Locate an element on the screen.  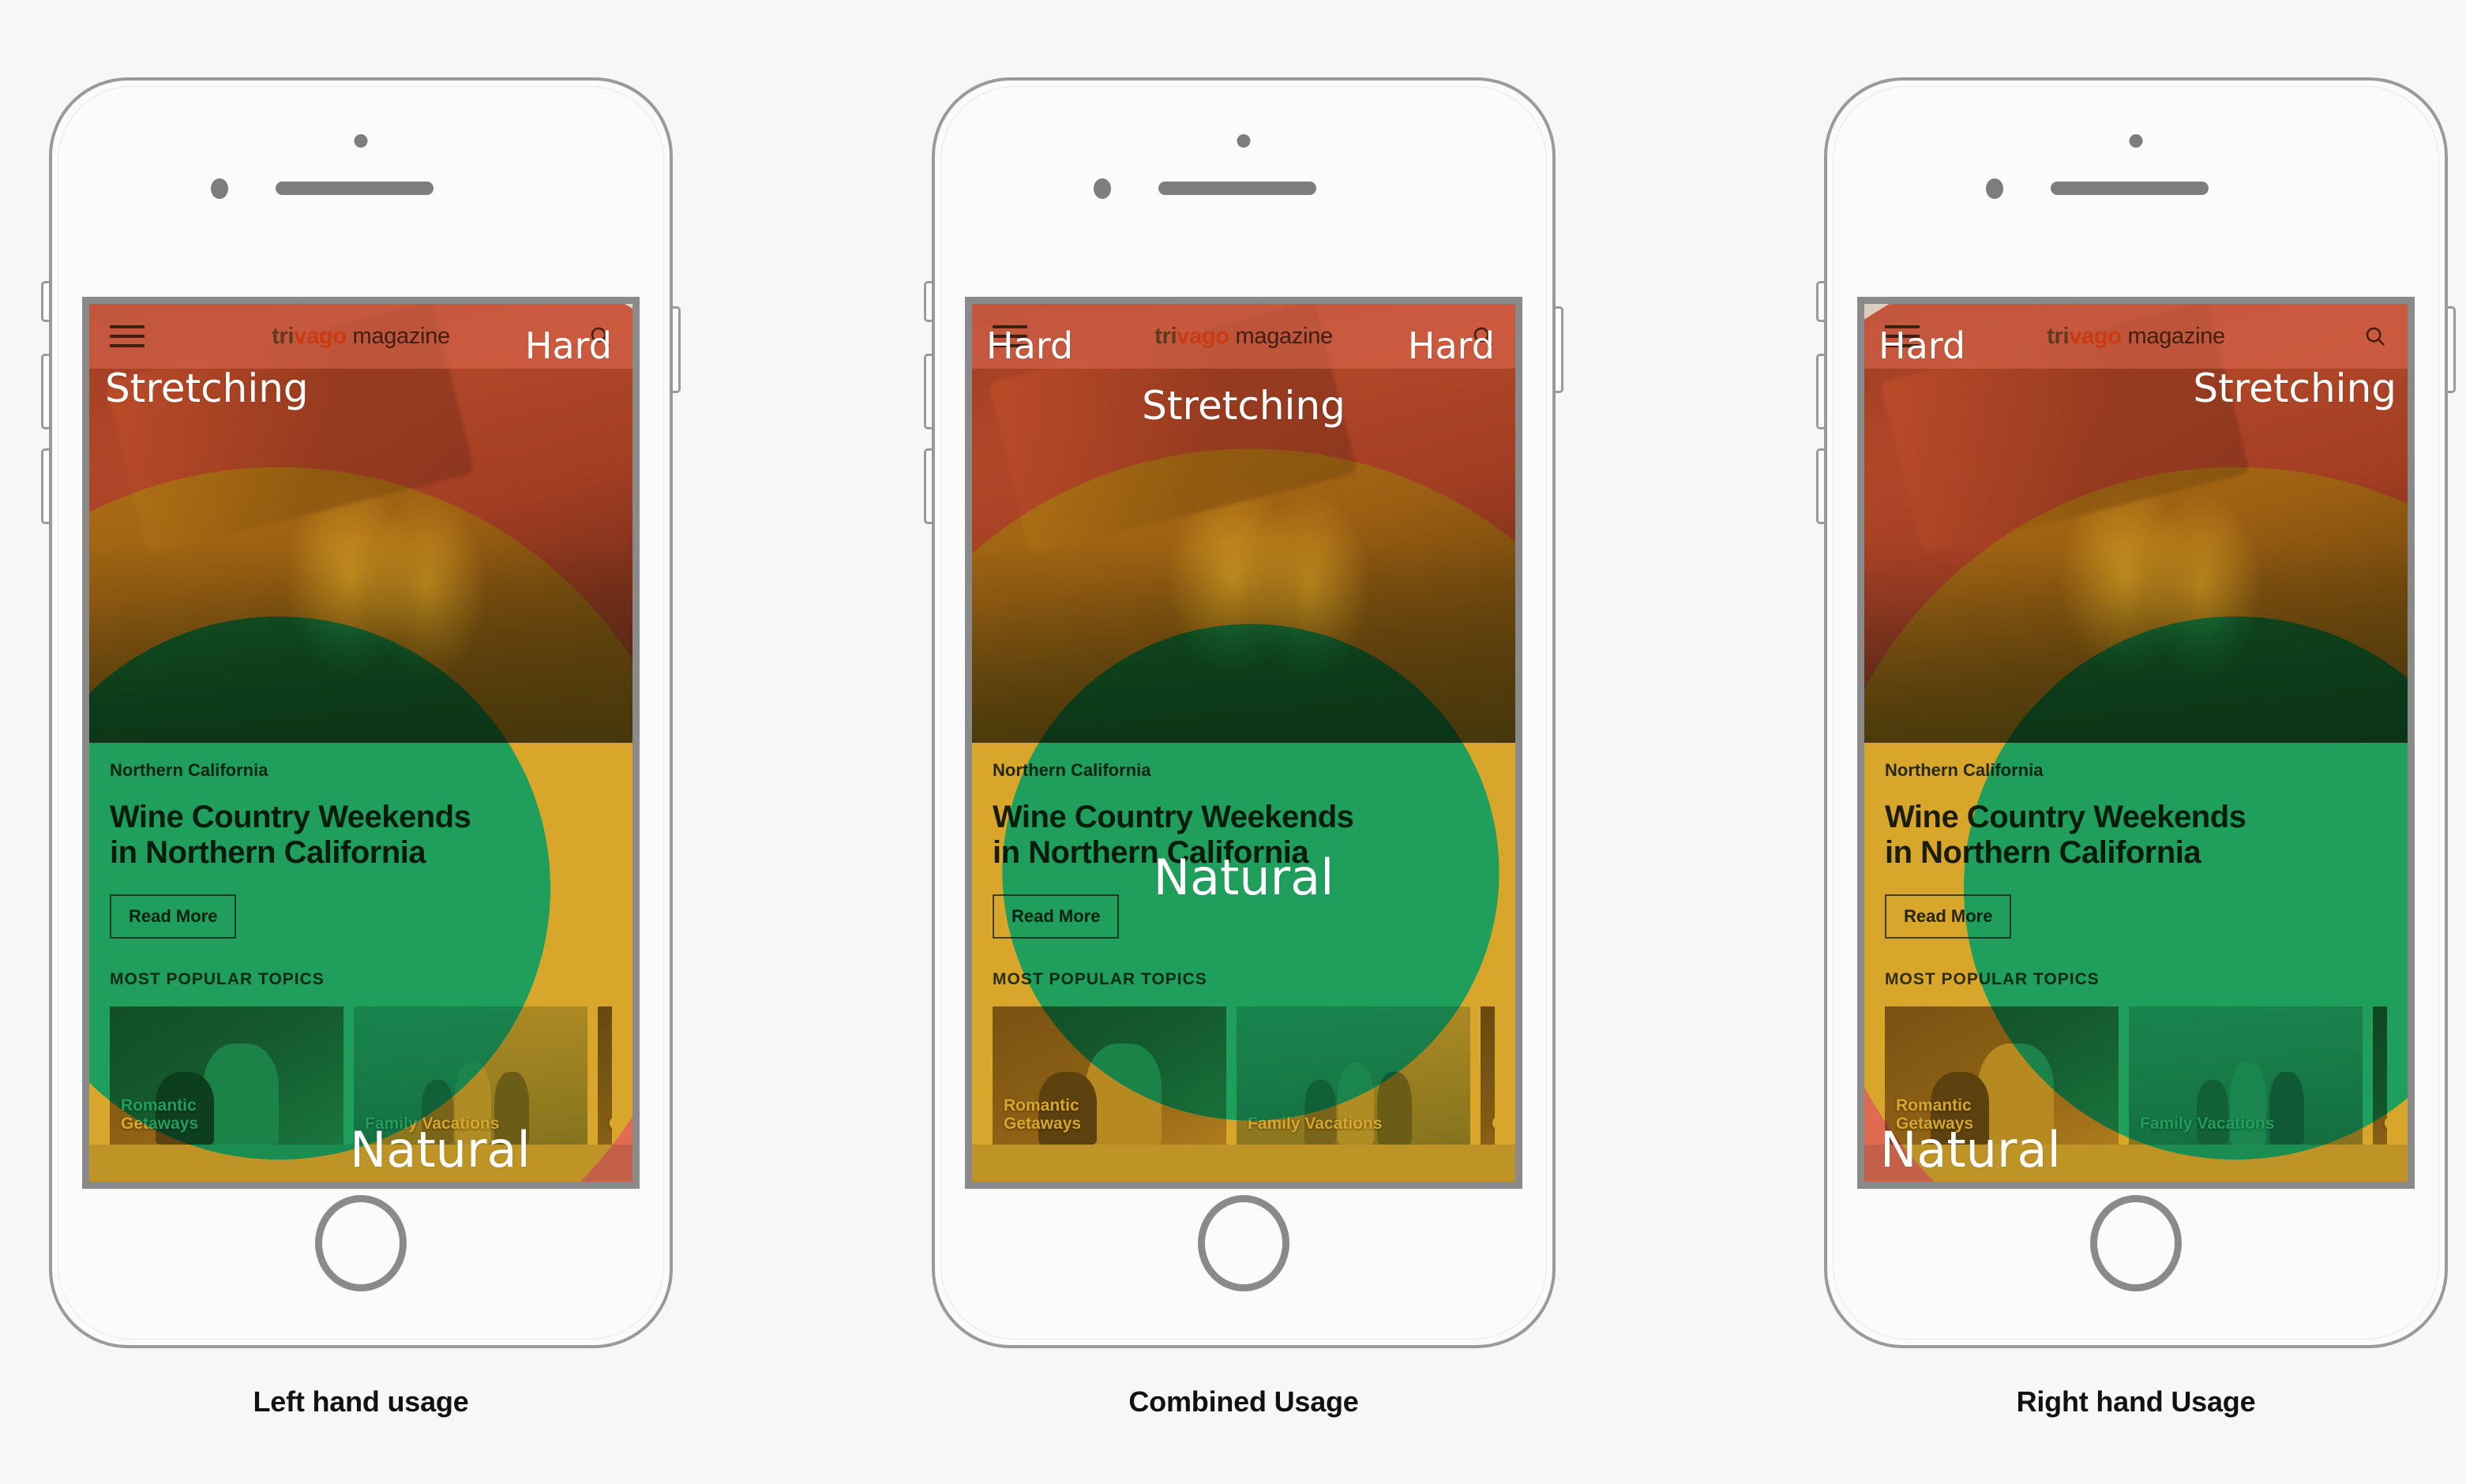
panel-caption-left-hand: Left hand usage is located at coordinates (361, 1401).